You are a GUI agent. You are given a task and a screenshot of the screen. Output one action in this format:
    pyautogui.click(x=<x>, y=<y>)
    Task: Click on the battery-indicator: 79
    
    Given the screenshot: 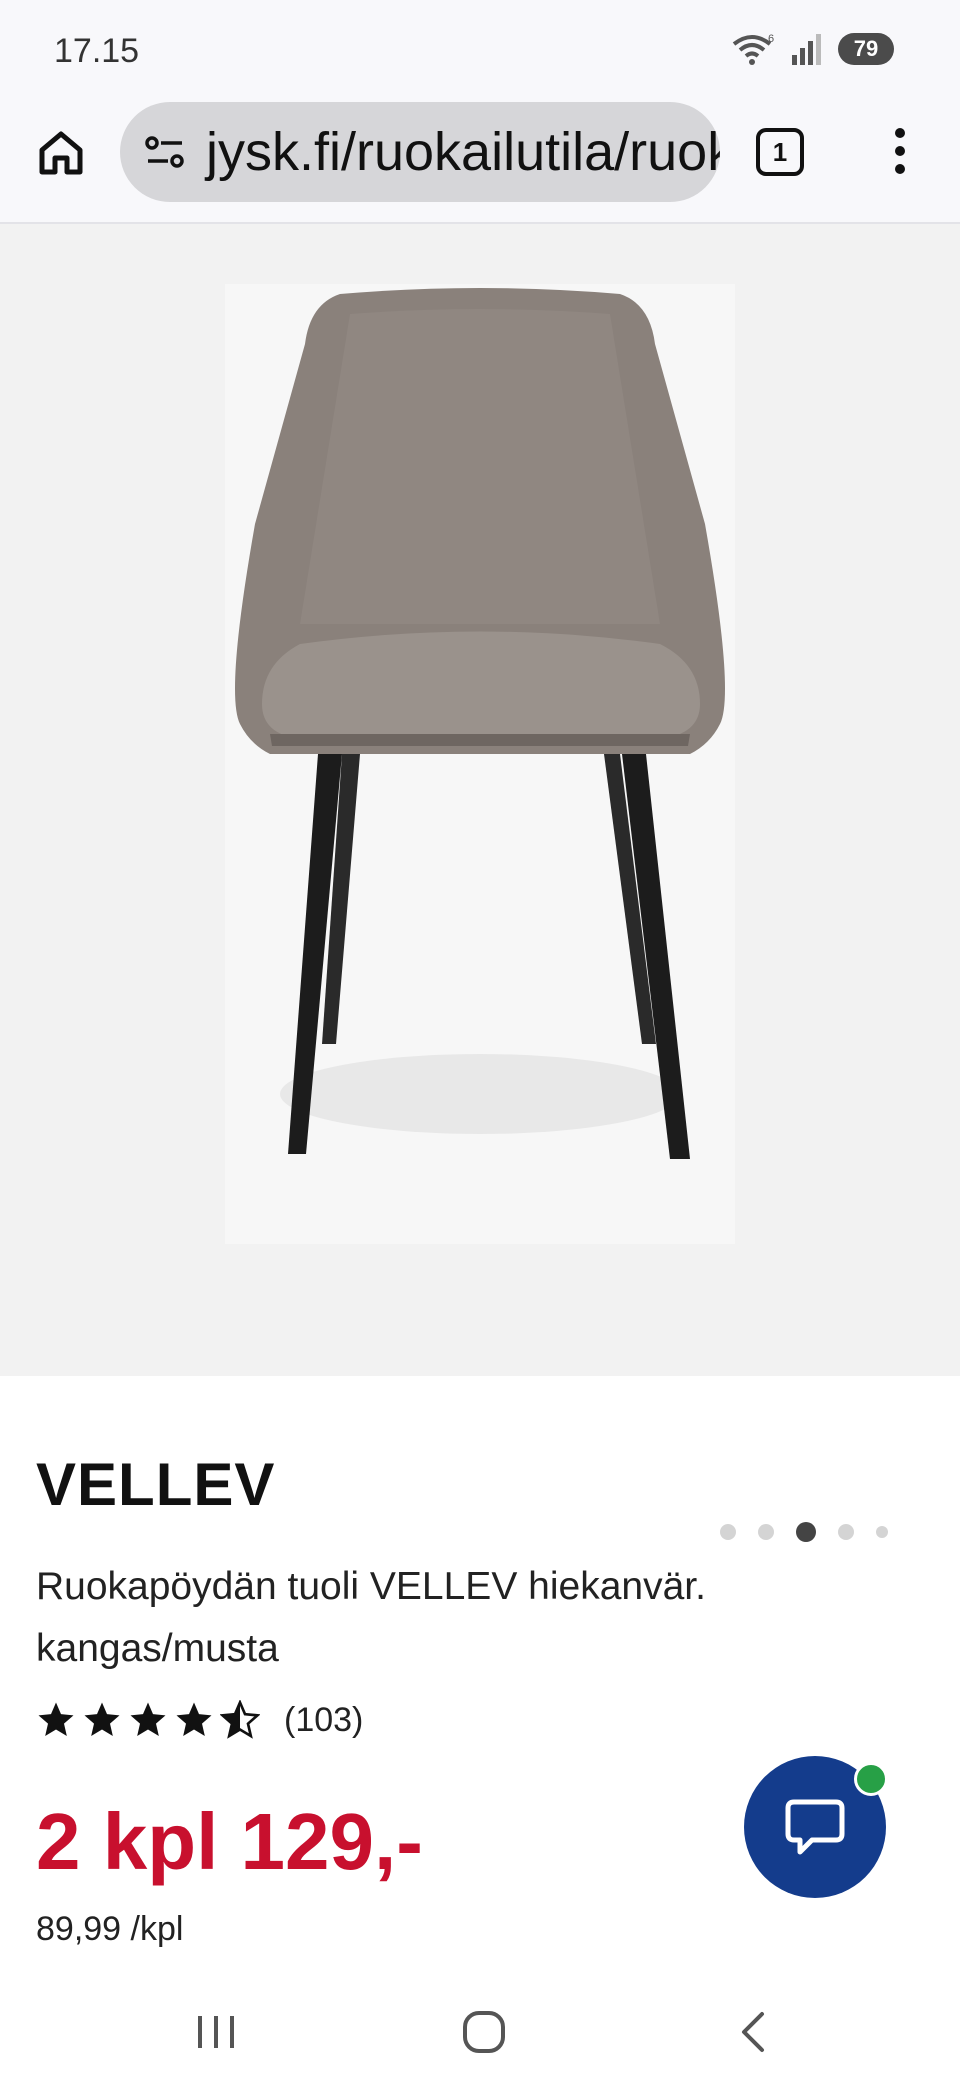 What is the action you would take?
    pyautogui.click(x=866, y=49)
    